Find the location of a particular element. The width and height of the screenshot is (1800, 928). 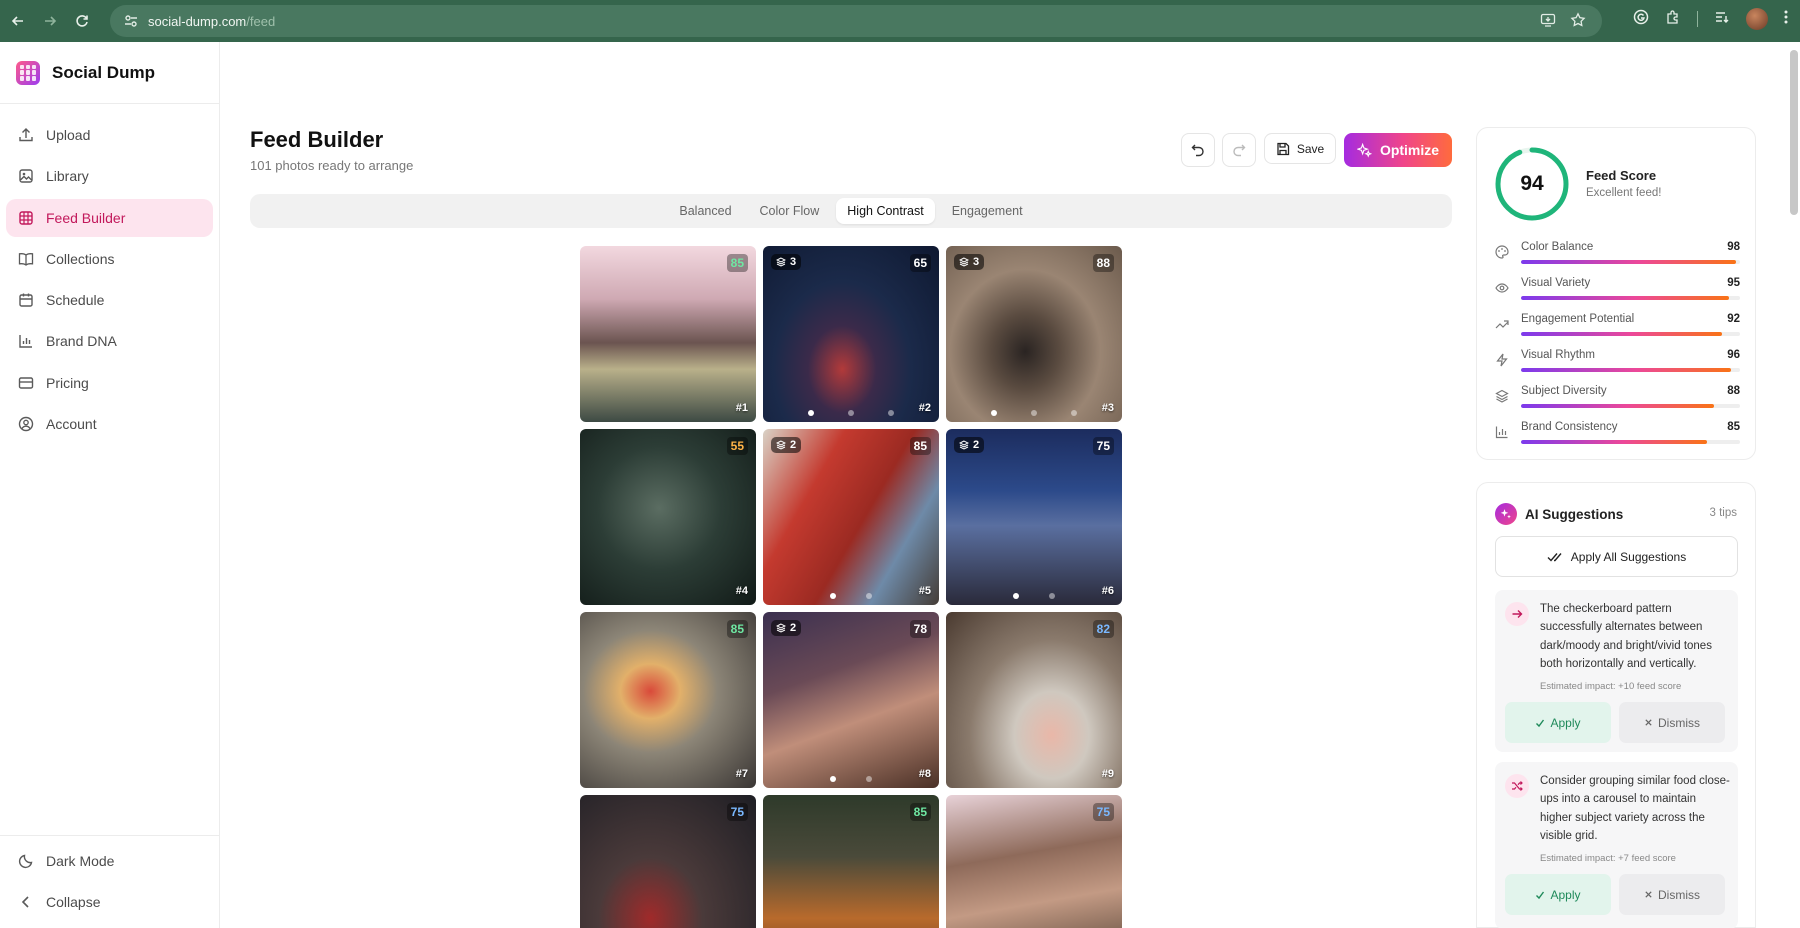

browser-toolbar: social-dump.com /feed is located at coordinates (900, 21).